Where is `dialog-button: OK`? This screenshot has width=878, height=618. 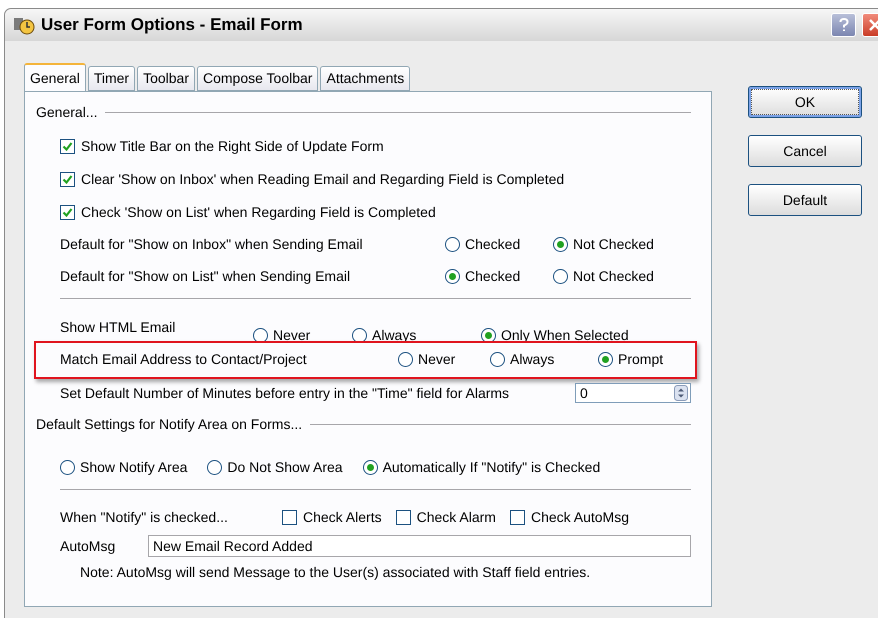 dialog-button: OK is located at coordinates (805, 102).